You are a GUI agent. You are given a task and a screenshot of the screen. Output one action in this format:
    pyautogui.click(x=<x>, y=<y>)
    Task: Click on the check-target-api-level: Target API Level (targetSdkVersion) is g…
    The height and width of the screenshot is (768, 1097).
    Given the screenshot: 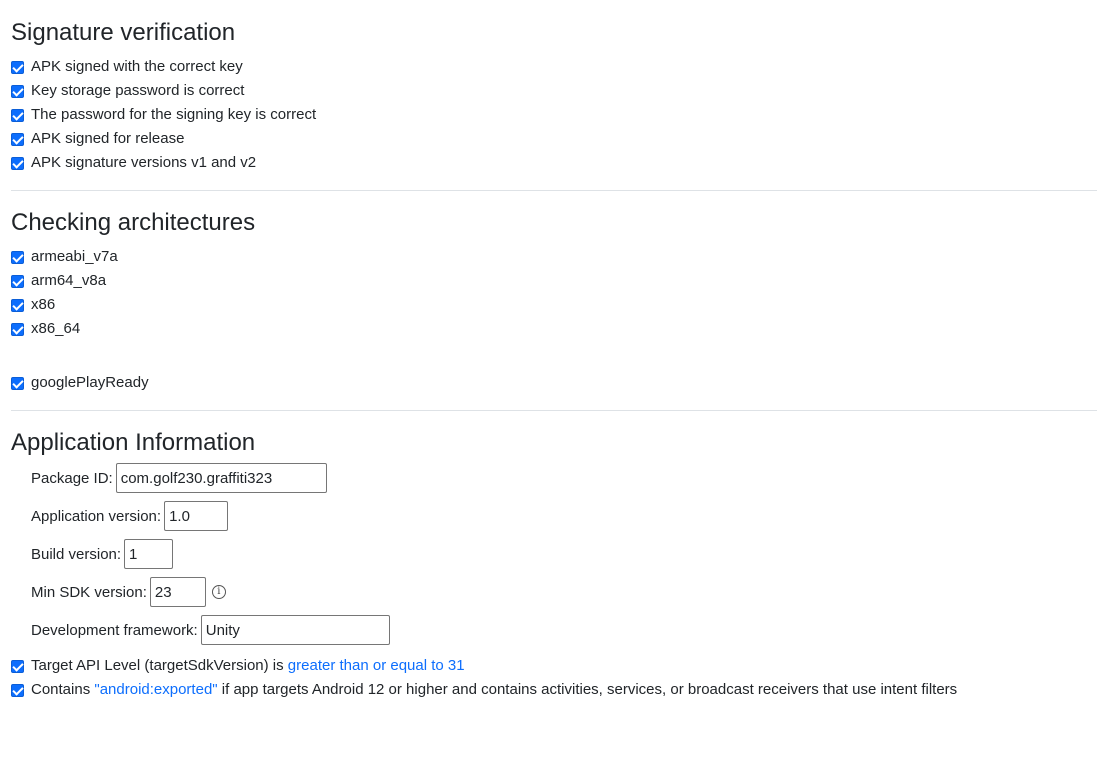 What is the action you would take?
    pyautogui.click(x=238, y=666)
    